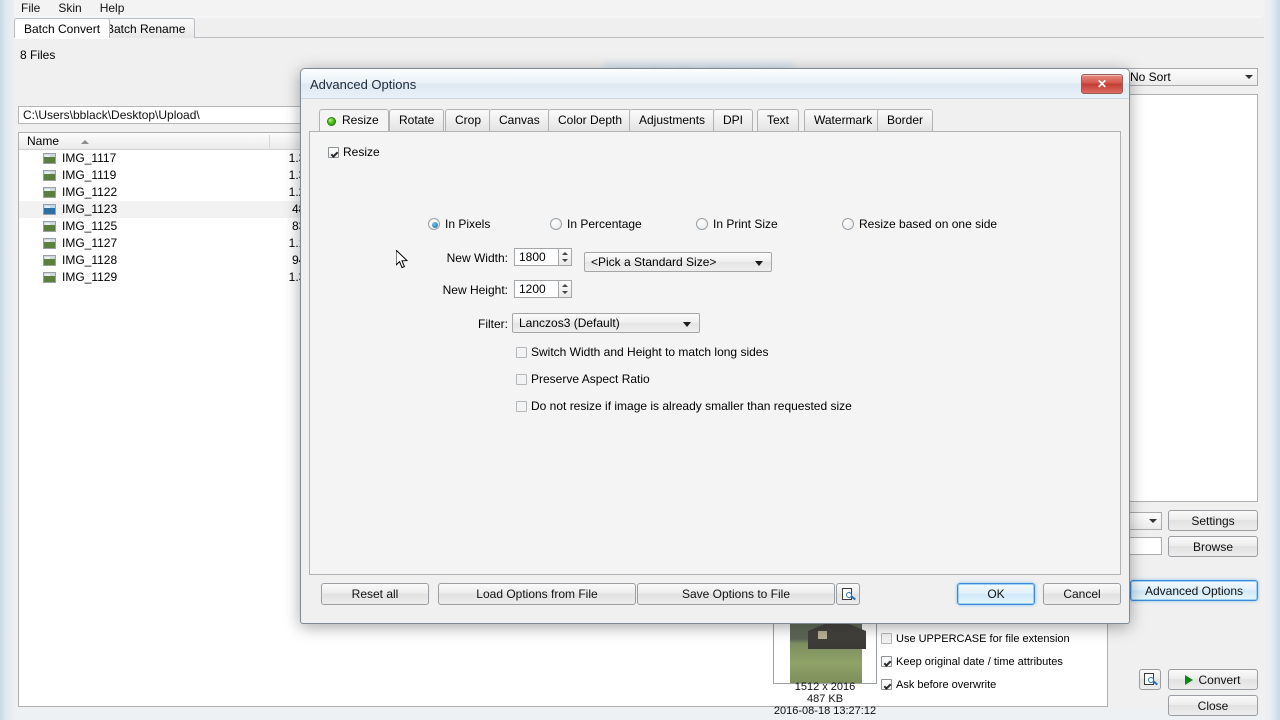 This screenshot has width=1280, height=720. I want to click on radio-resize-one-side-label: Resize based on one side, so click(928, 224).